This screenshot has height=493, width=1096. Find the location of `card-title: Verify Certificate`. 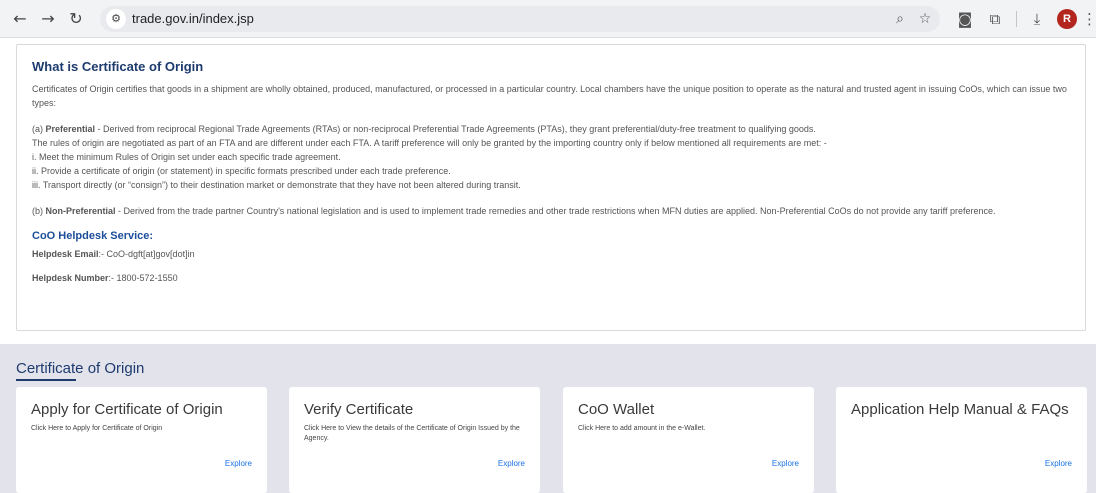

card-title: Verify Certificate is located at coordinates (359, 409).